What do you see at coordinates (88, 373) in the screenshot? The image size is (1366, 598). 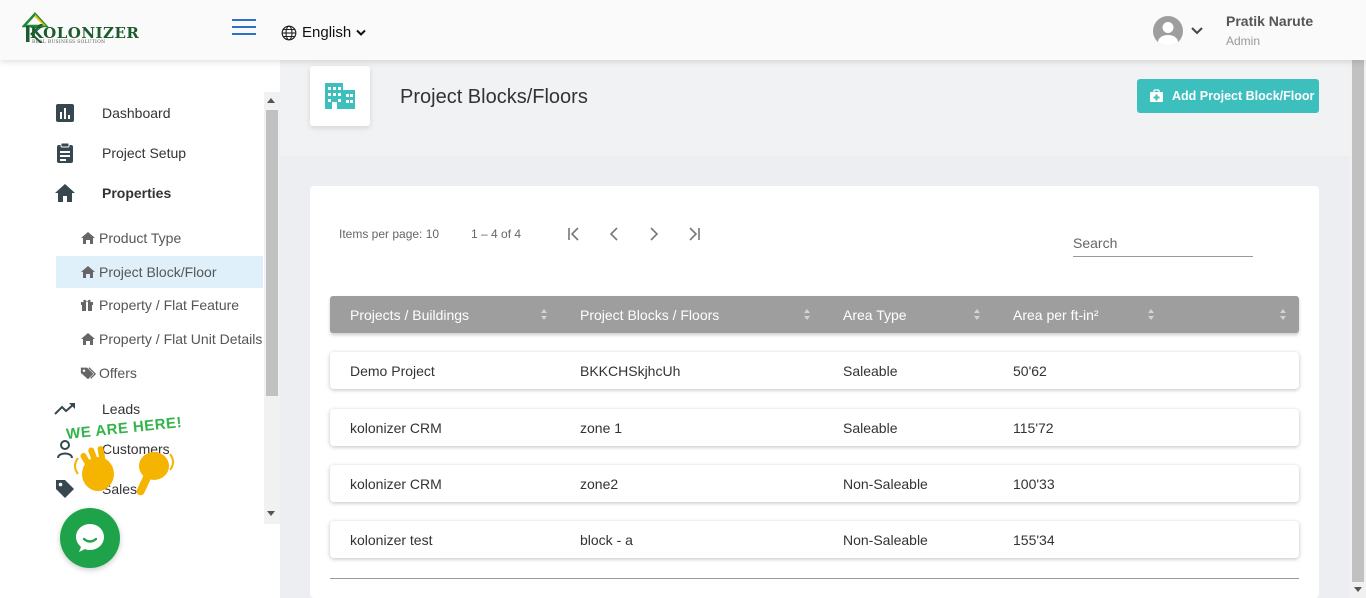 I see `tags-icon` at bounding box center [88, 373].